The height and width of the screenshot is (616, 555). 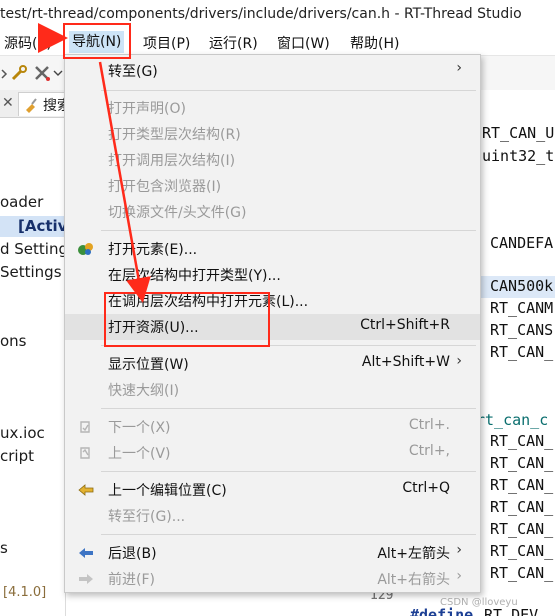 I want to click on close-tab-icon: ✕, so click(x=8, y=103).